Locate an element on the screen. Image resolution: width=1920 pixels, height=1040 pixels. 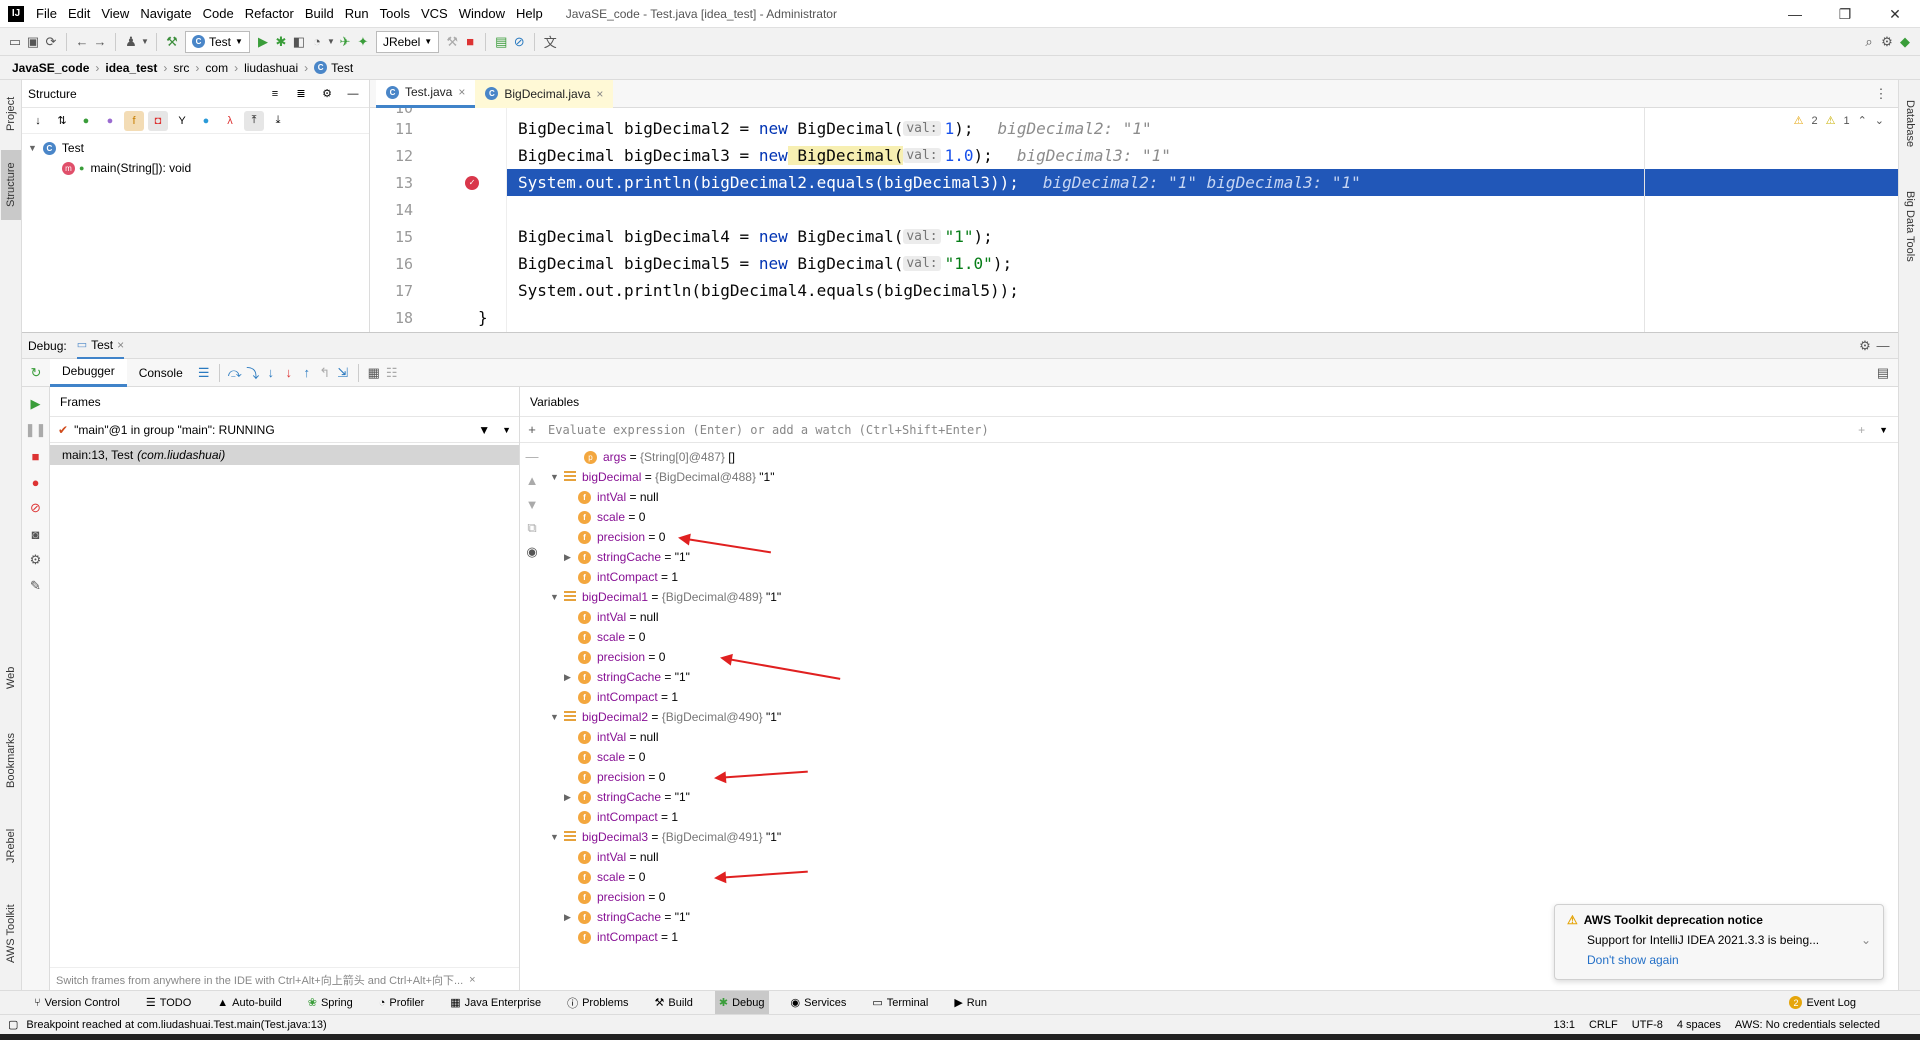
breadcrumb-package: liudashuai is located at coordinates (271, 68).